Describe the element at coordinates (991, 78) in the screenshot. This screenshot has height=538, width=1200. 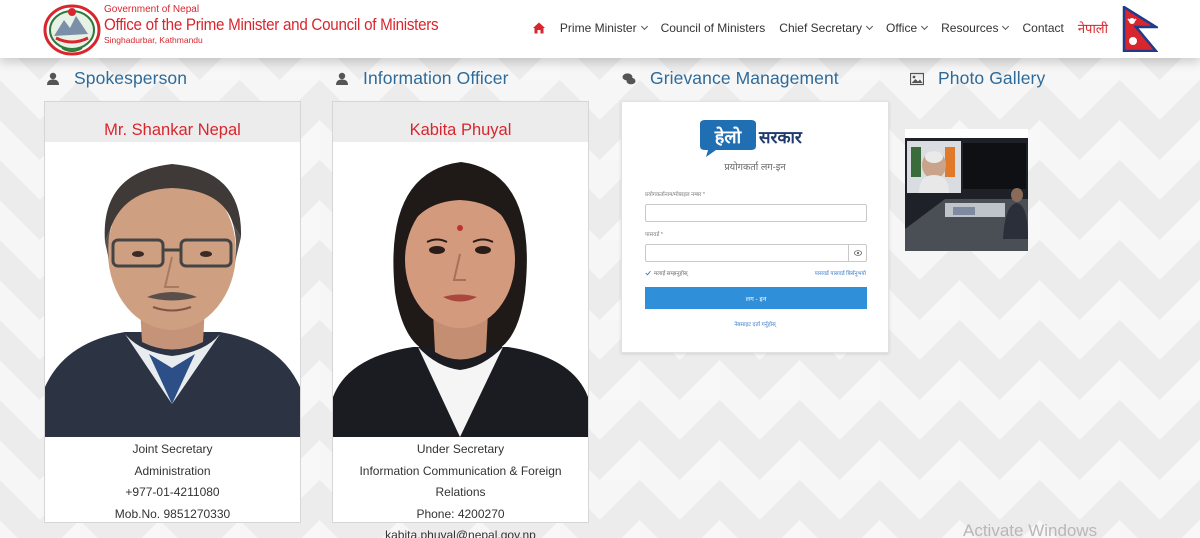
I see `photo-gallery-title: Photo Gallery` at that location.